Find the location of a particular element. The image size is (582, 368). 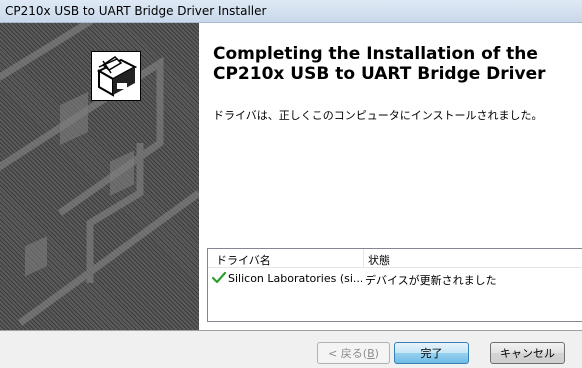

completion-message: ドライバは、正しくこのコンピュータにインストールされました。 is located at coordinates (378, 115).